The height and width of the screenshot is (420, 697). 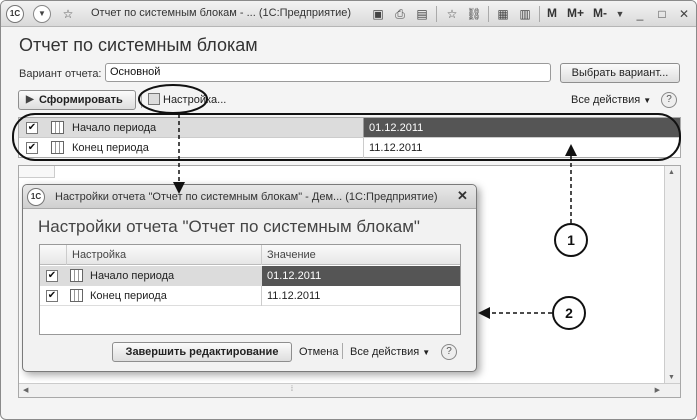 What do you see at coordinates (291, 255) in the screenshot?
I see `column-header-value: Значение` at bounding box center [291, 255].